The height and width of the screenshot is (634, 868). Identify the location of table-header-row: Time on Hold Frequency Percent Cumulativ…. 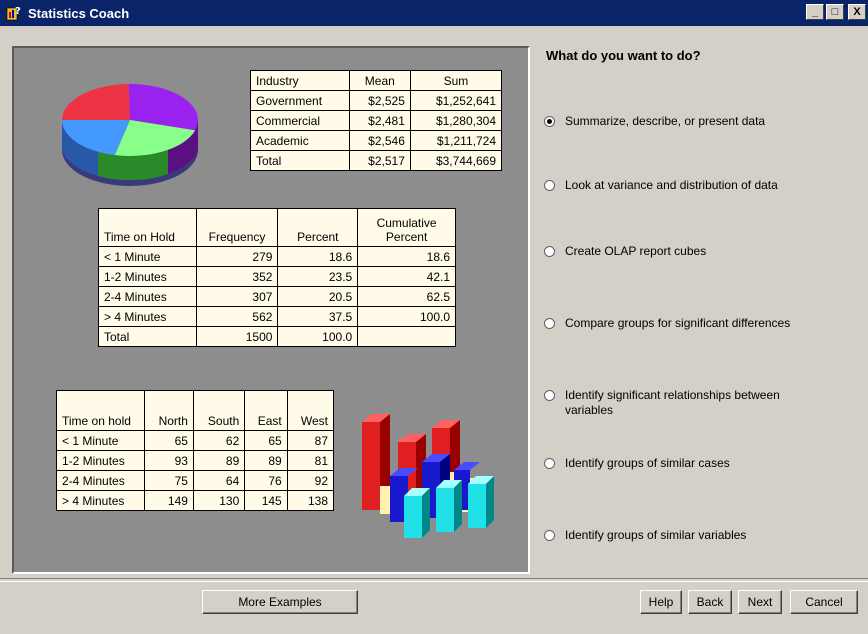
(277, 227).